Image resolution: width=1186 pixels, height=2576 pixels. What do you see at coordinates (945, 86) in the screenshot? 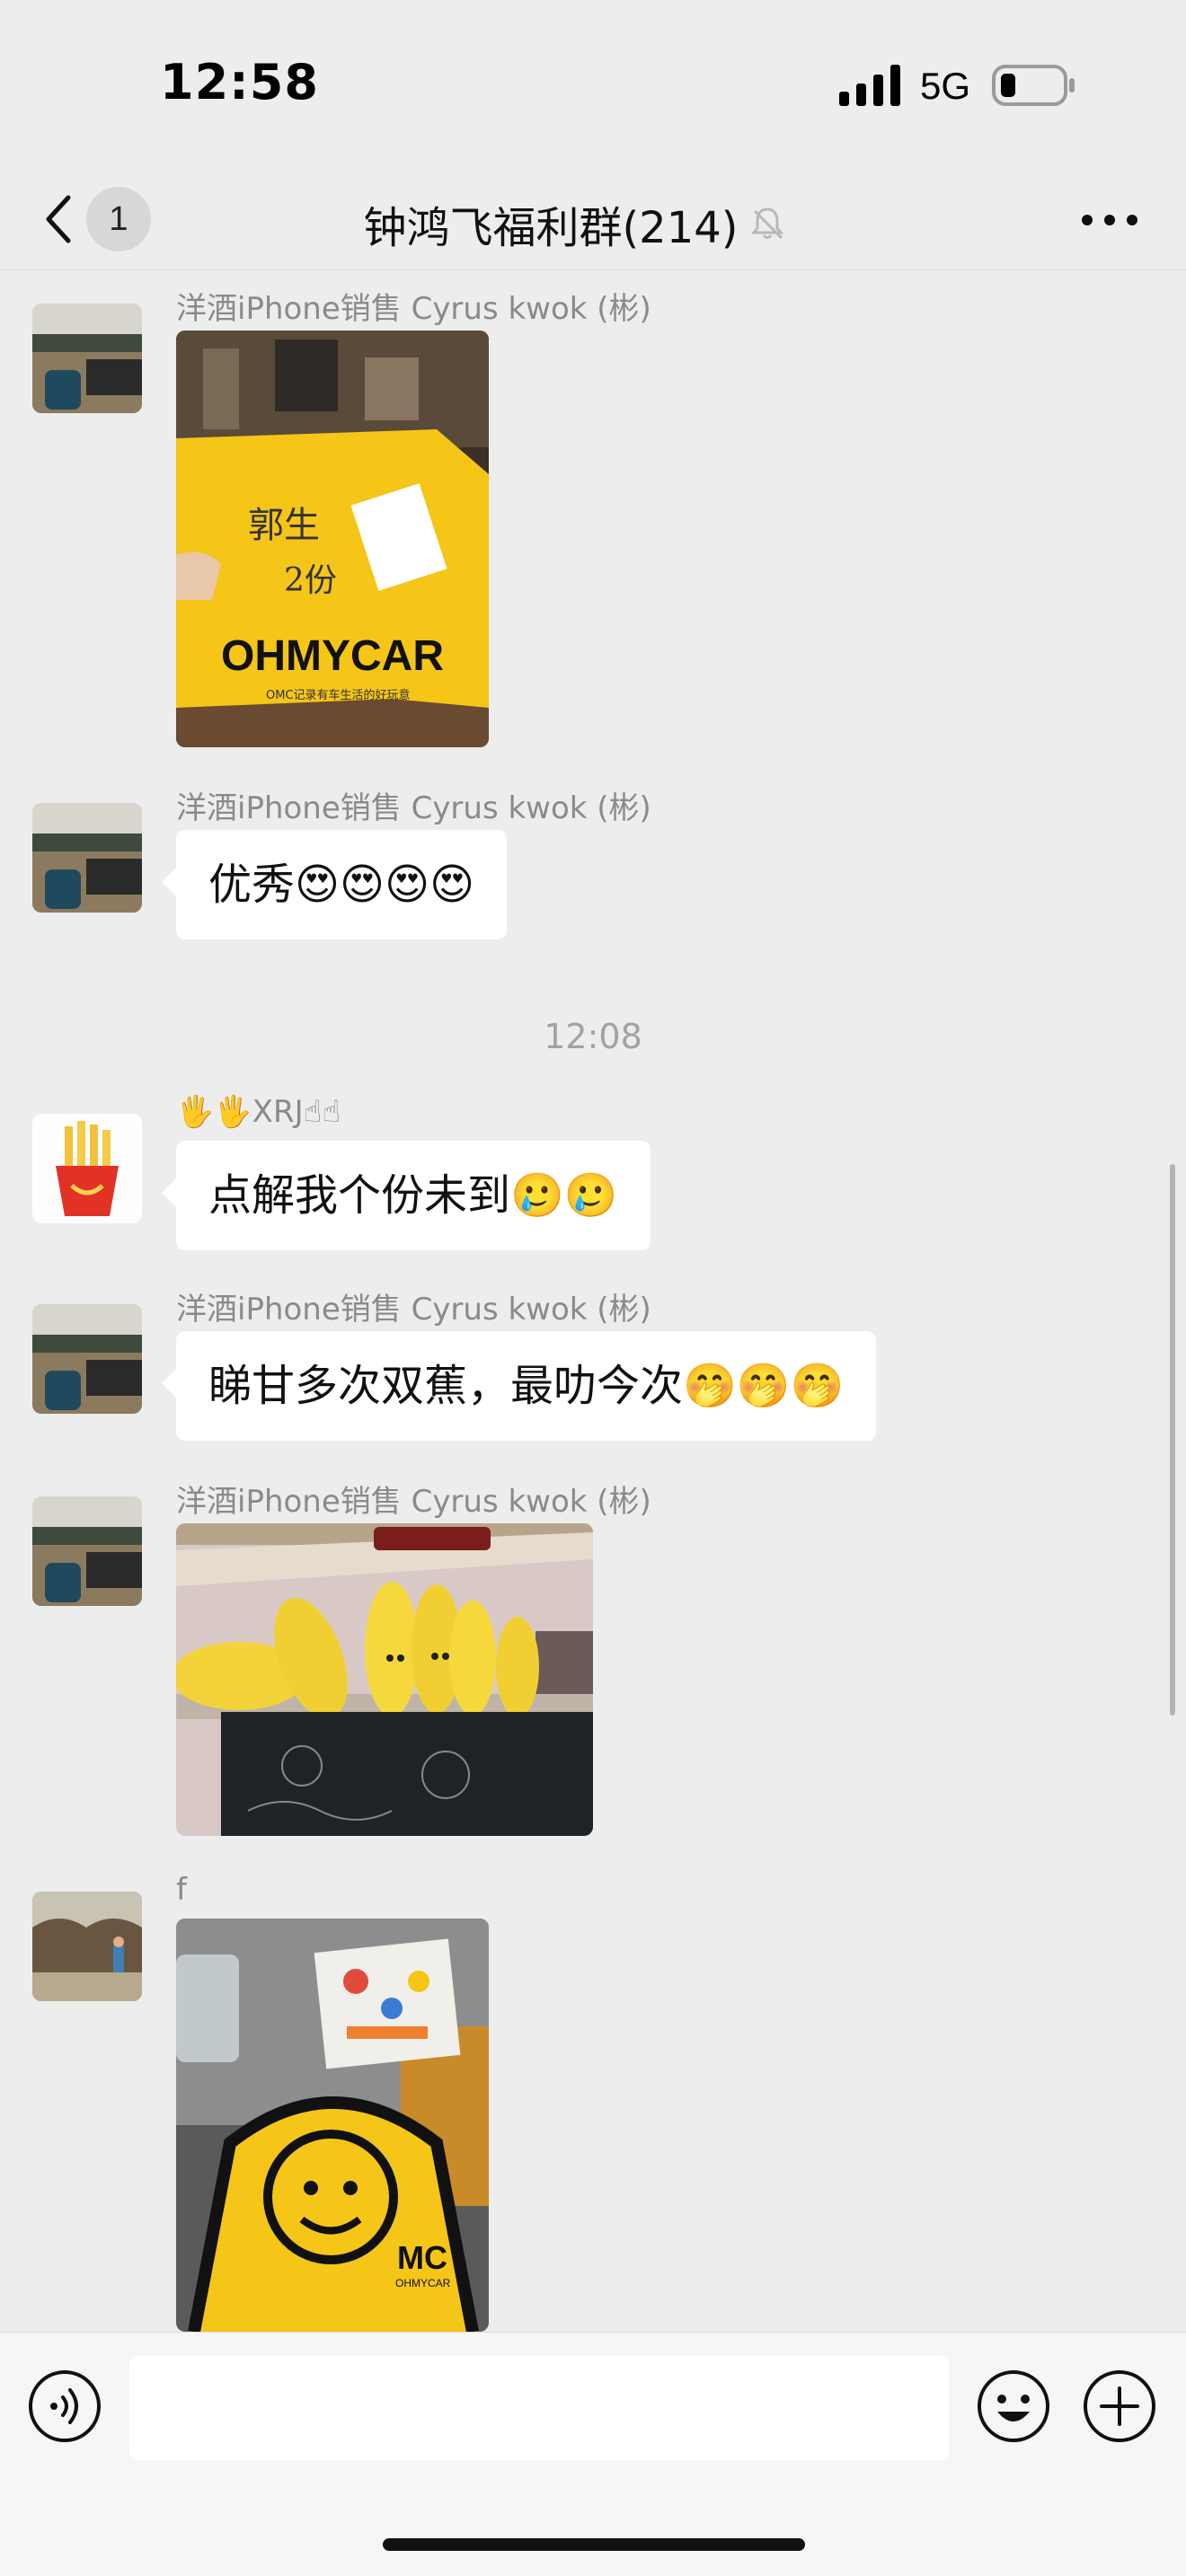
I see `network-label: 5G` at bounding box center [945, 86].